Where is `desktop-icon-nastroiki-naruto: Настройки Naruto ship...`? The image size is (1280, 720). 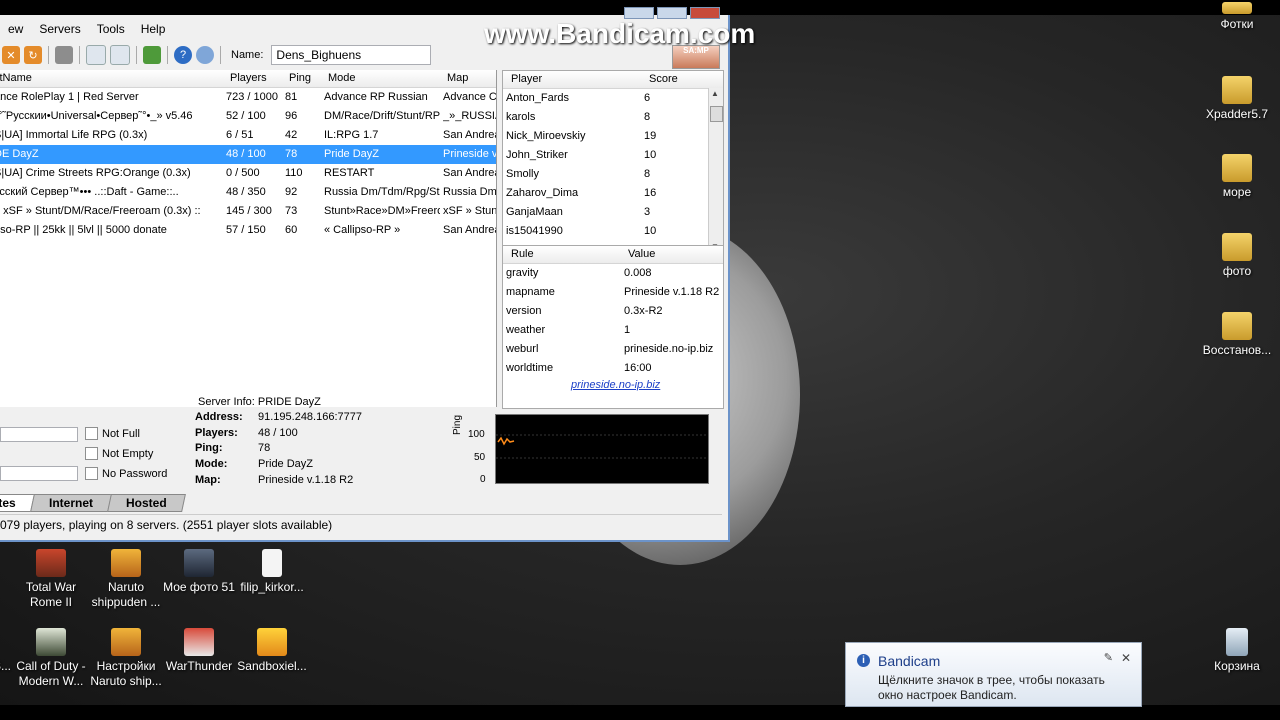
desktop-icon-nastroiki-naruto: Настройки Naruto ship... is located at coordinates (126, 658).